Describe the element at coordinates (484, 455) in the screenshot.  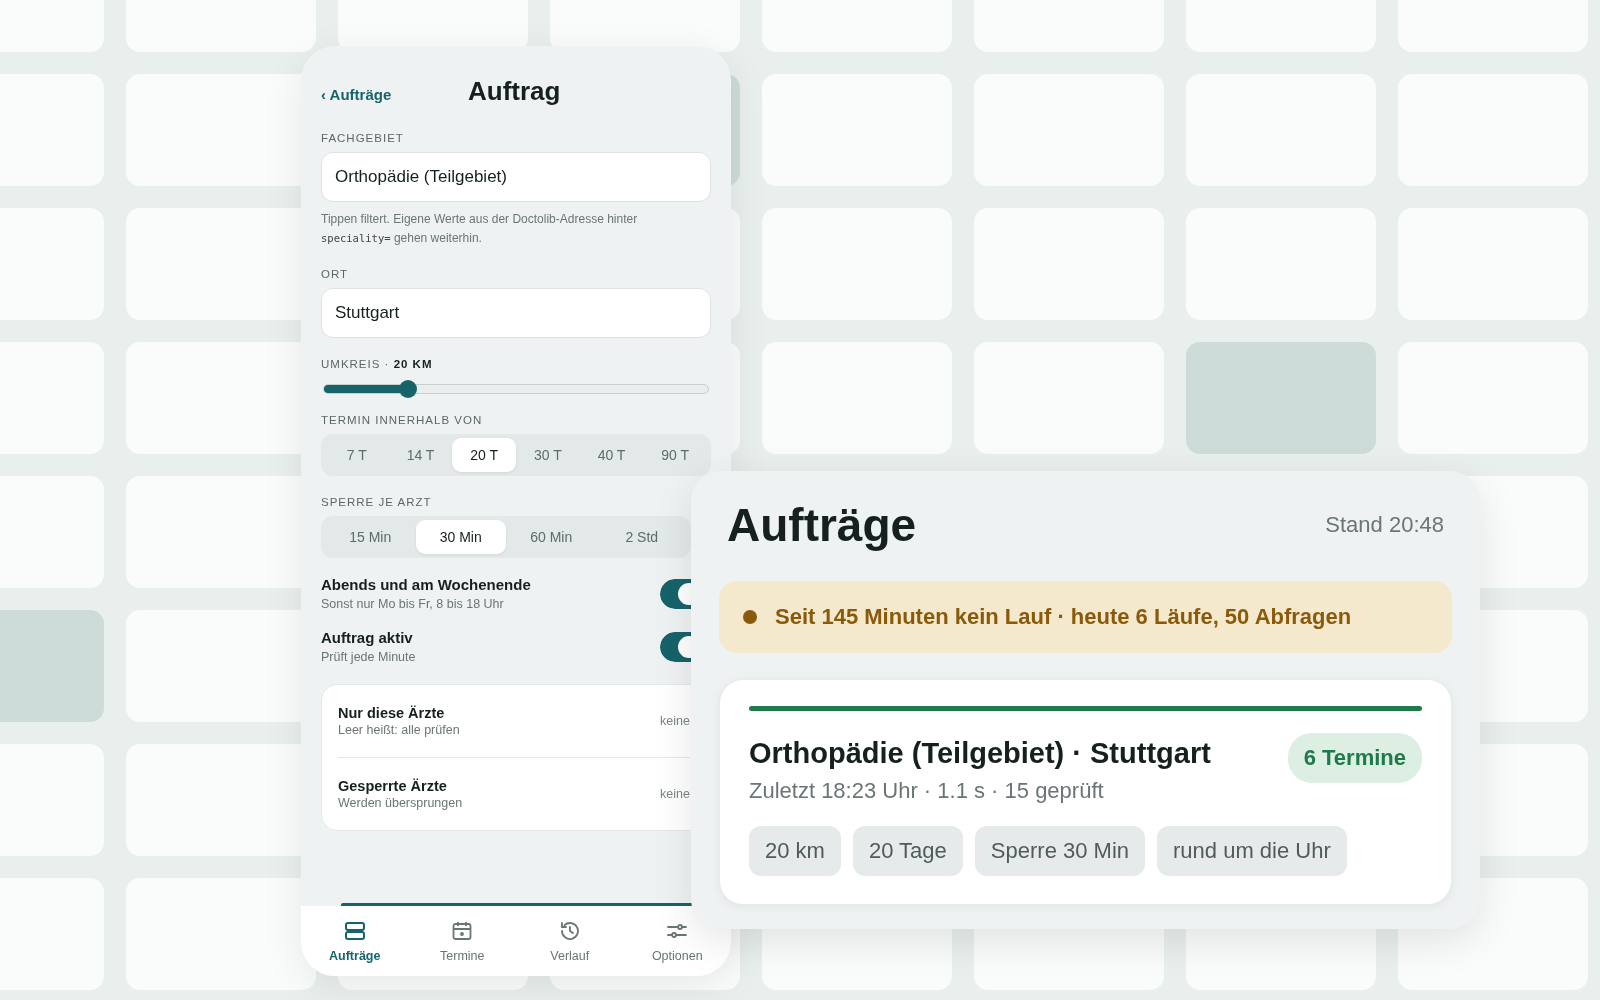
I see `segment-option: 20 T` at that location.